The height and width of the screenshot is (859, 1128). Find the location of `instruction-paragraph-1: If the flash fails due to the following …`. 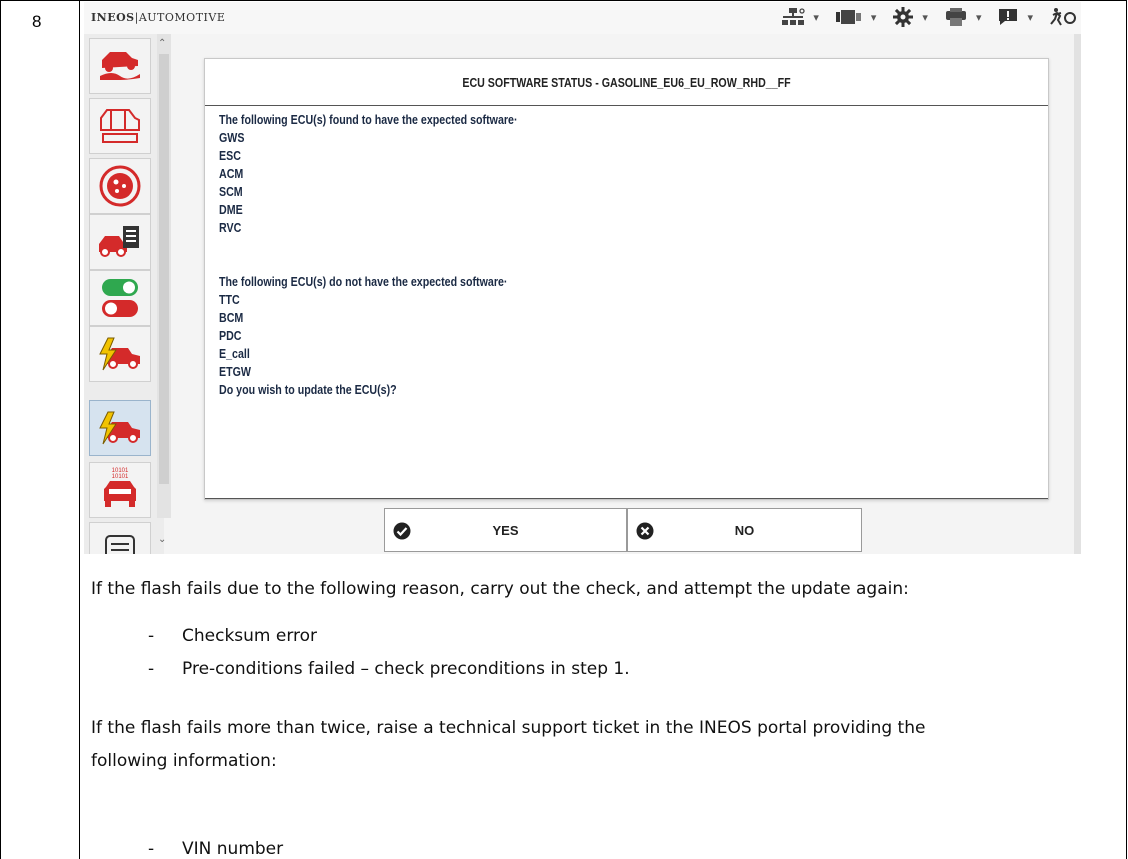

instruction-paragraph-1: If the flash fails due to the following … is located at coordinates (500, 589).